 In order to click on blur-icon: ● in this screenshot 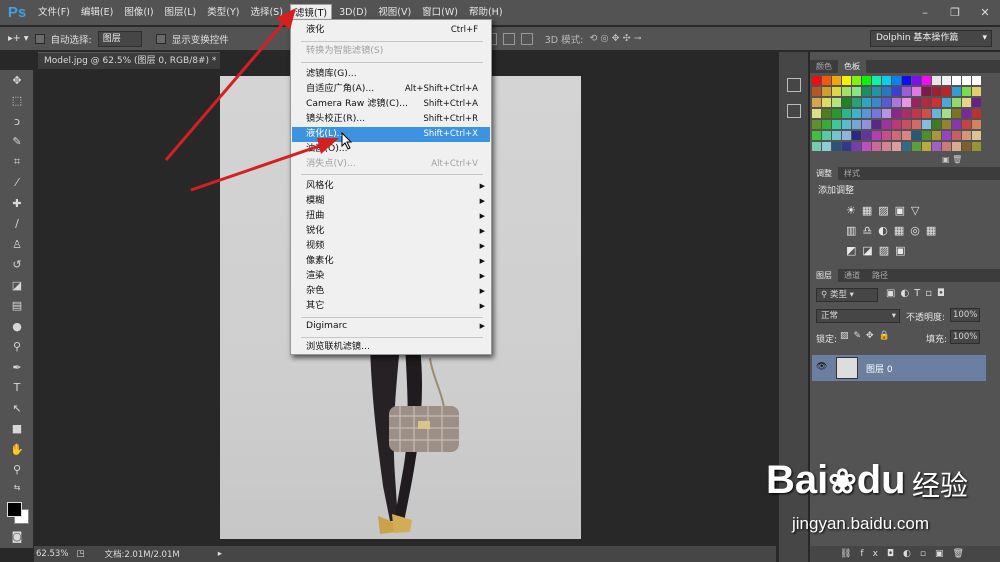, I will do `click(17, 326)`.